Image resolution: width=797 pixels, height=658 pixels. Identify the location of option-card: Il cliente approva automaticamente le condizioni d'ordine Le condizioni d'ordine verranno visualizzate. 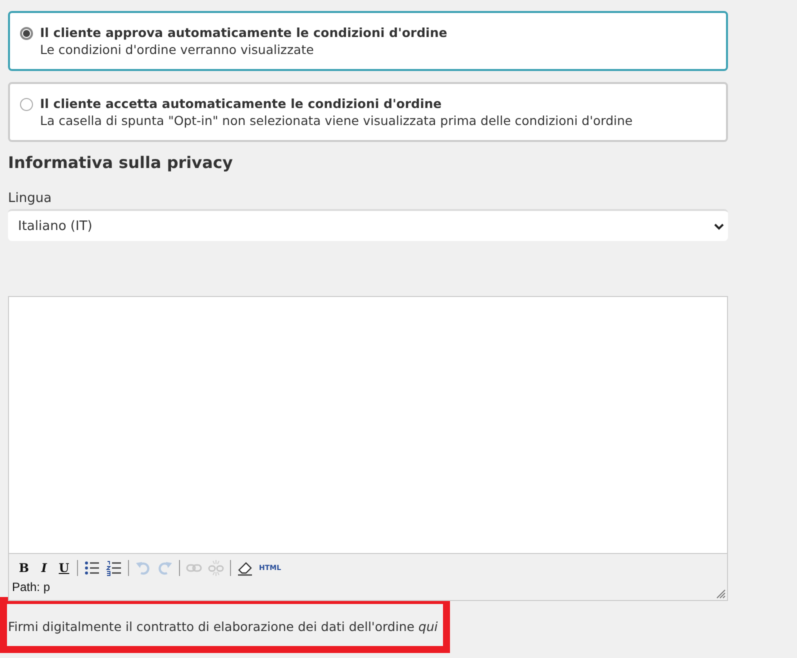
(368, 41).